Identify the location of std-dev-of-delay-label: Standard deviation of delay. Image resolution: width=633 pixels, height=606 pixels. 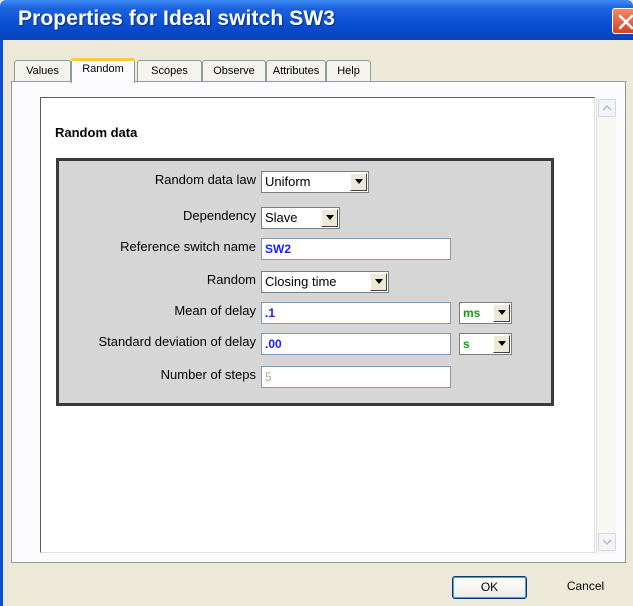
(177, 341).